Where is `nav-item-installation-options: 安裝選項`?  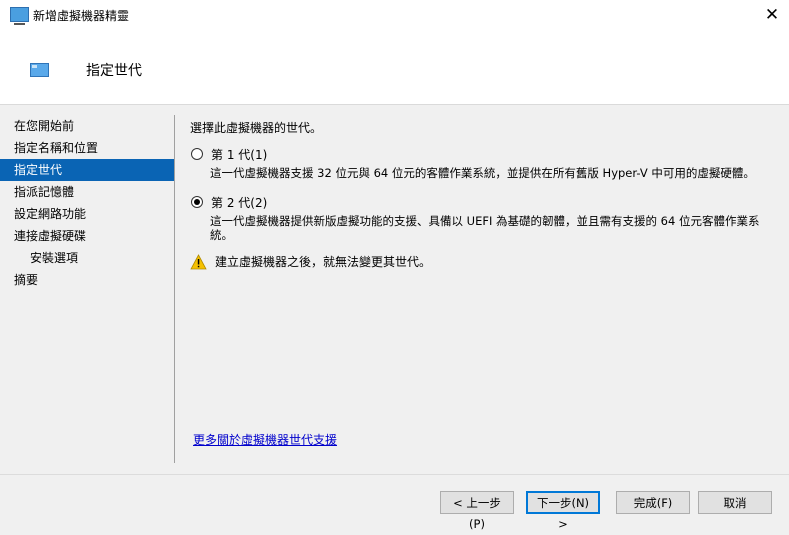
nav-item-installation-options: 安裝選項 is located at coordinates (87, 258).